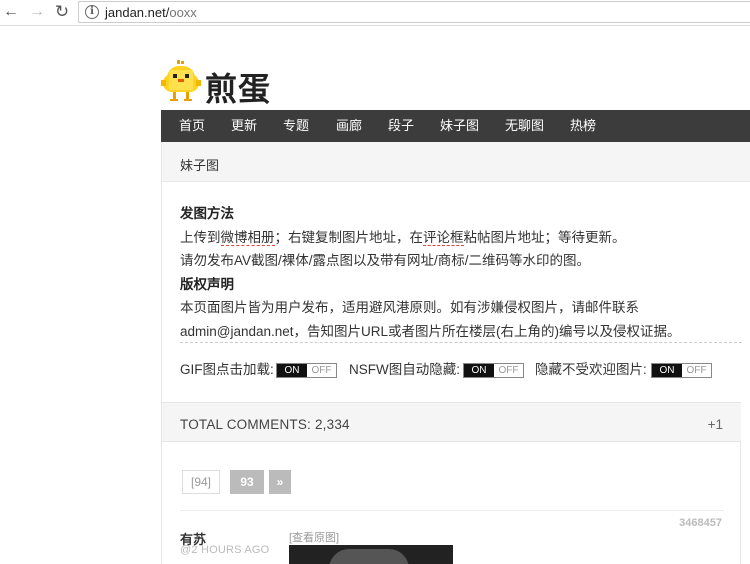  I want to click on posting-method-heading: 发图方法, so click(207, 213).